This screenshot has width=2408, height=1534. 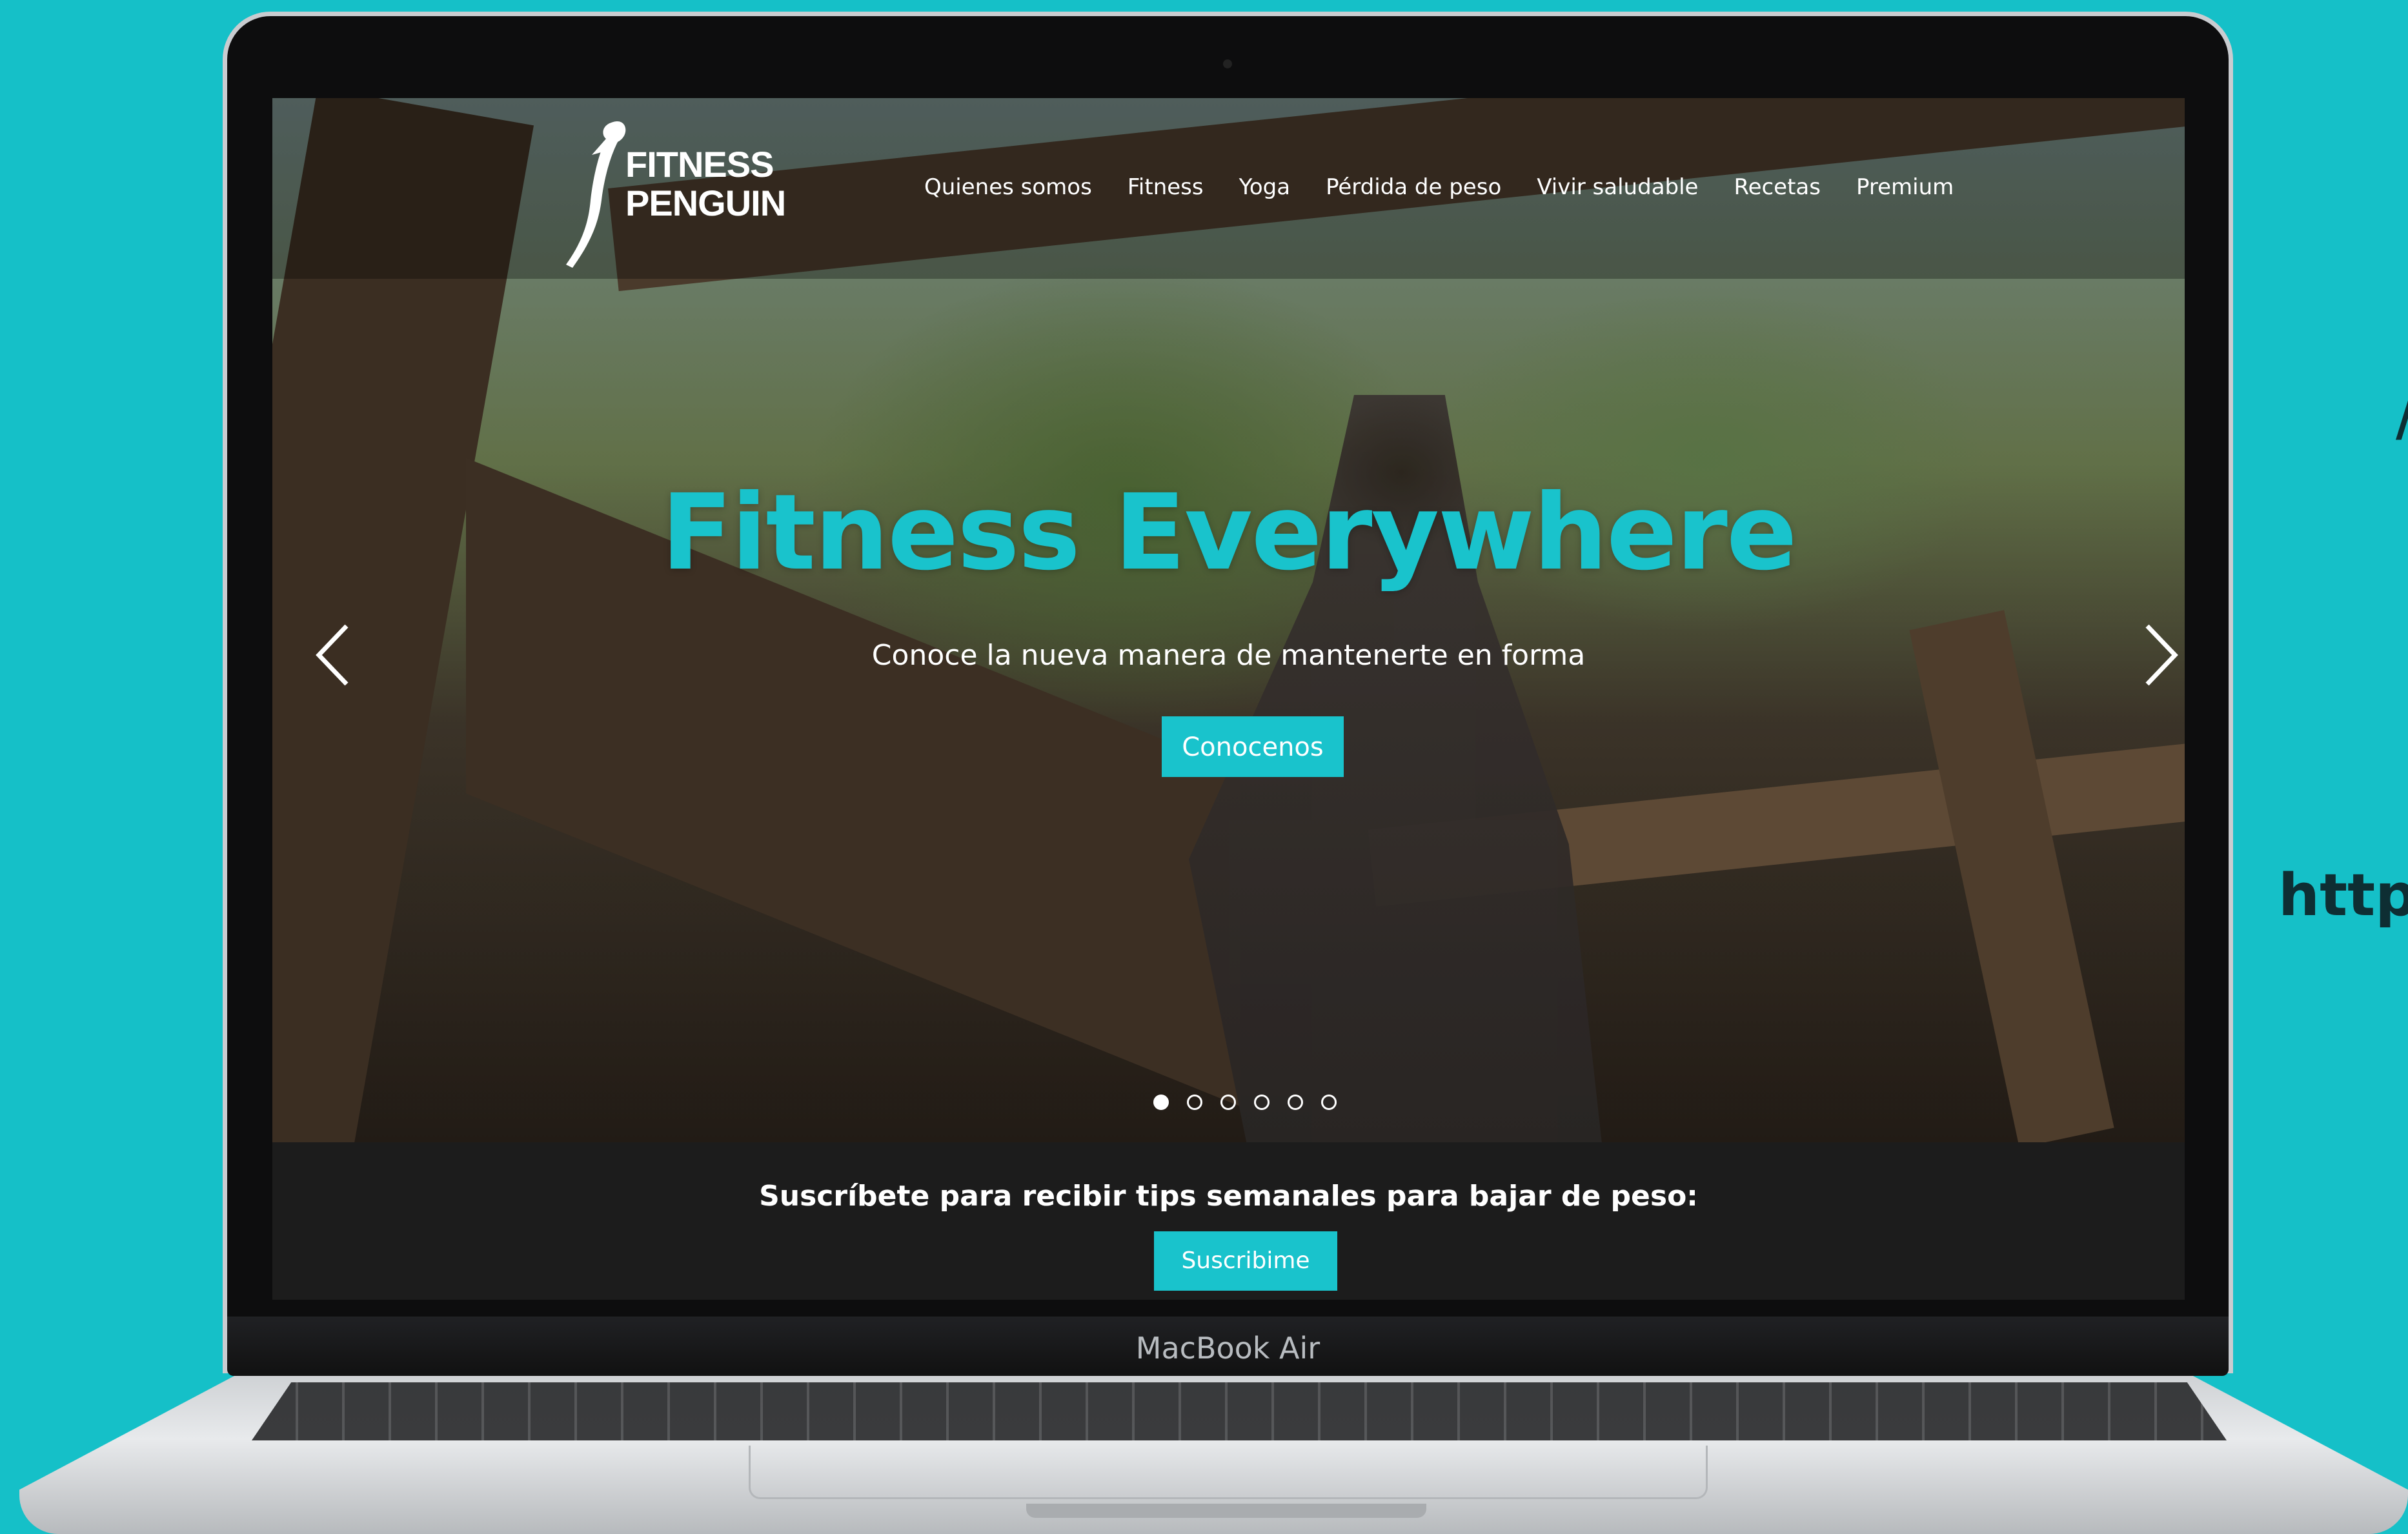 I want to click on conocenos-button: Conocenos, so click(x=1253, y=746).